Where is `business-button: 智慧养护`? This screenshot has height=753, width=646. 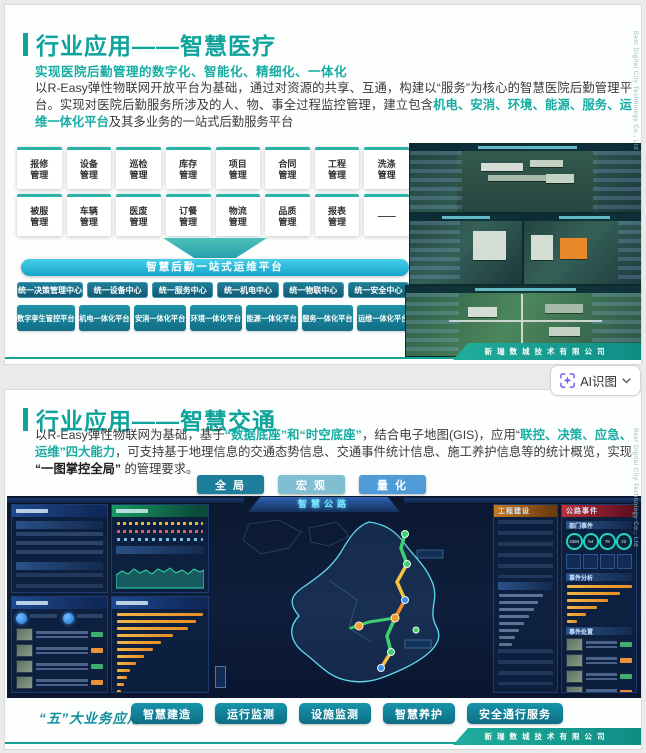
business-button: 智慧养护 is located at coordinates (419, 713).